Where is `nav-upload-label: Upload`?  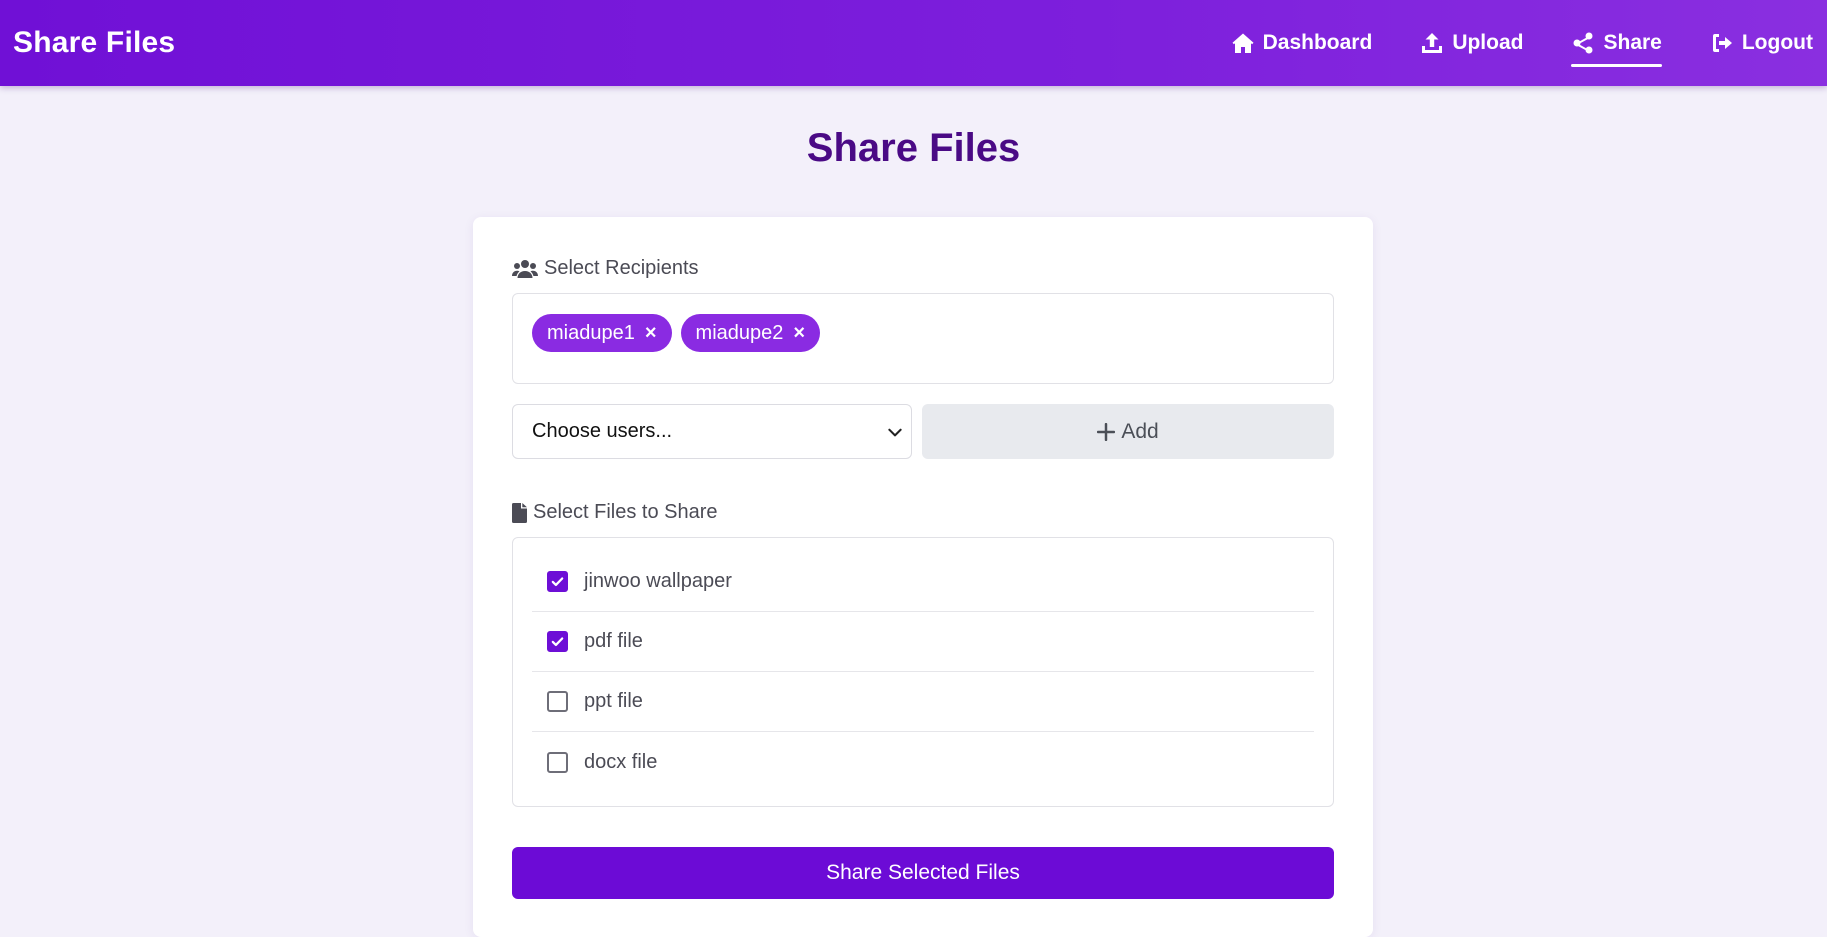
nav-upload-label: Upload is located at coordinates (1488, 42).